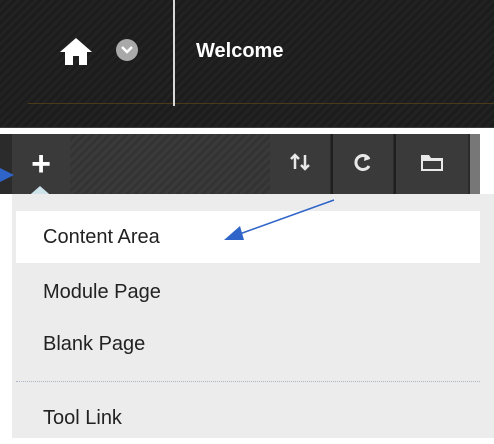 The image size is (494, 444). What do you see at coordinates (170, 164) in the screenshot?
I see `toolbar-spacer` at bounding box center [170, 164].